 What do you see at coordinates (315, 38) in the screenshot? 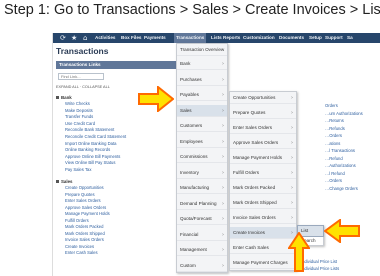
I see `nav-setup: Setup` at bounding box center [315, 38].